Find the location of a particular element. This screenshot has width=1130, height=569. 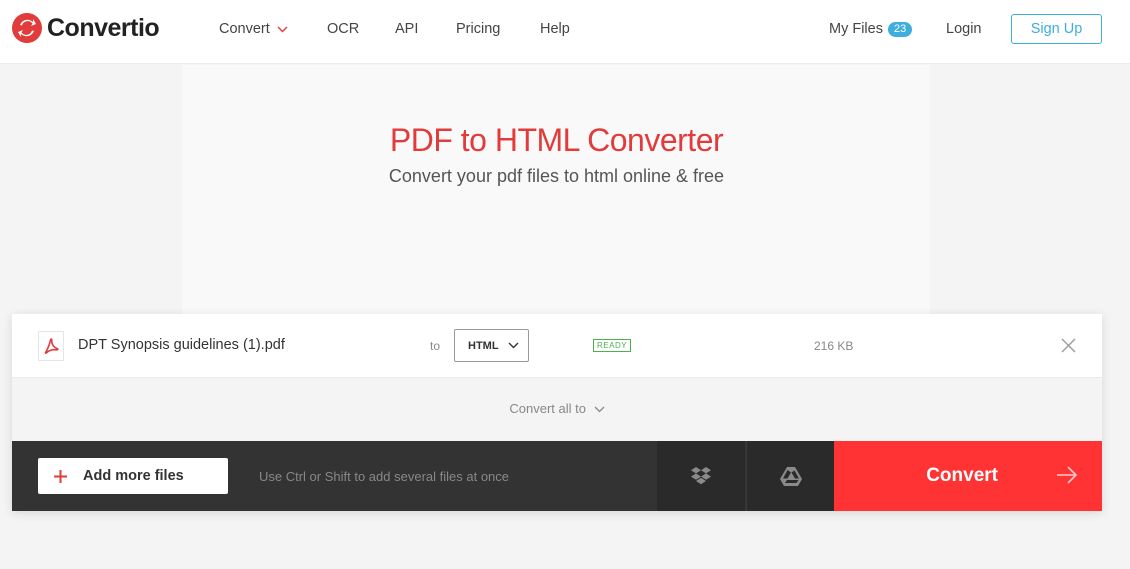

nav-ocr: OCR is located at coordinates (343, 29).